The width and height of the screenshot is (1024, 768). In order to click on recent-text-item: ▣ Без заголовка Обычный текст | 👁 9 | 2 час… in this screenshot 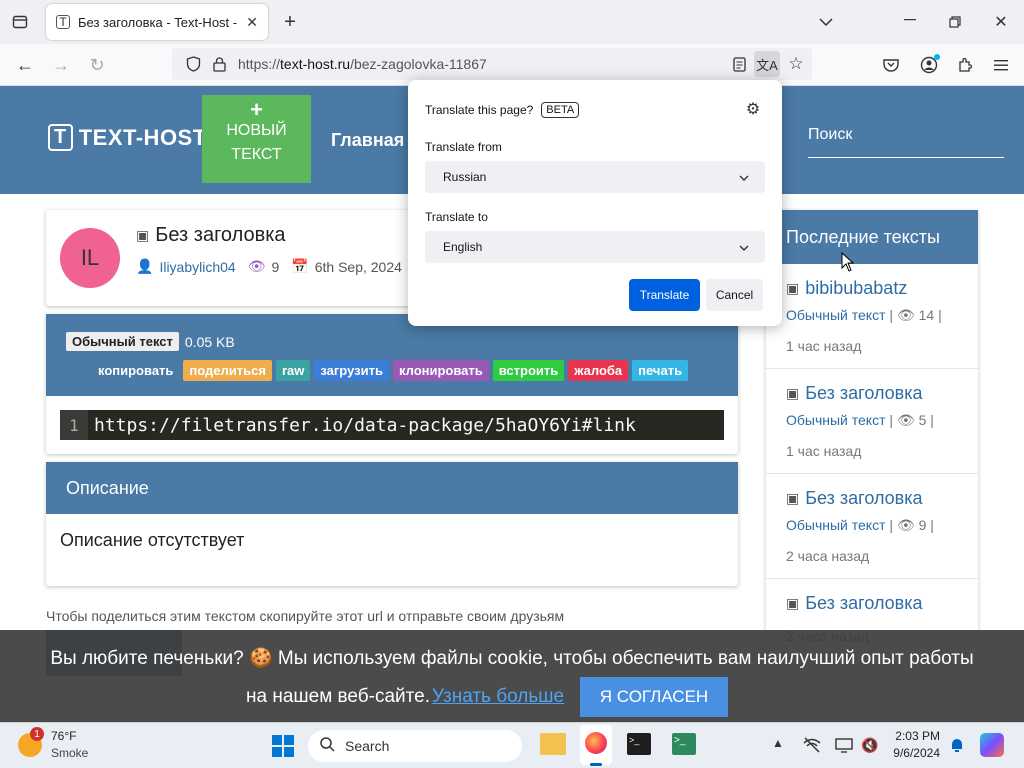, I will do `click(872, 526)`.